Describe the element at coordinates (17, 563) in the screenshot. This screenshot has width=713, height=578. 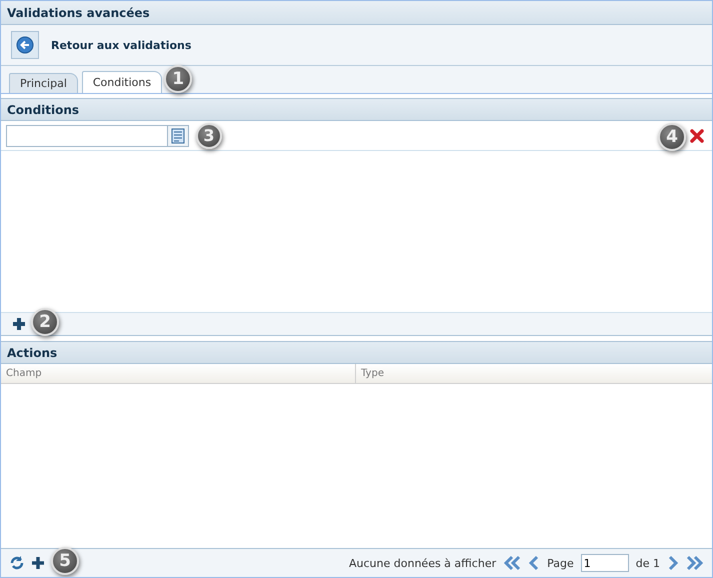
I see `refresh-icon` at that location.